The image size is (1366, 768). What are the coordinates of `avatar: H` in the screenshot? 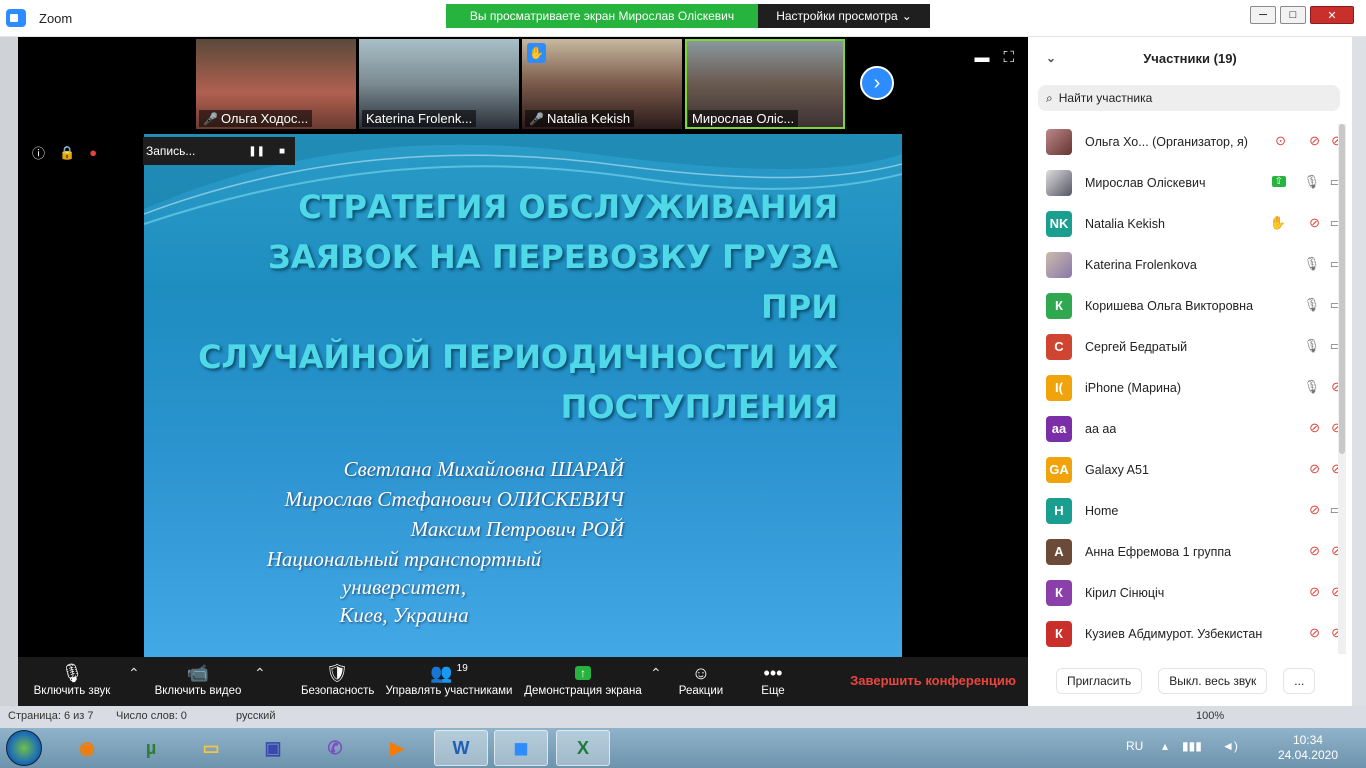 It's located at (1059, 510).